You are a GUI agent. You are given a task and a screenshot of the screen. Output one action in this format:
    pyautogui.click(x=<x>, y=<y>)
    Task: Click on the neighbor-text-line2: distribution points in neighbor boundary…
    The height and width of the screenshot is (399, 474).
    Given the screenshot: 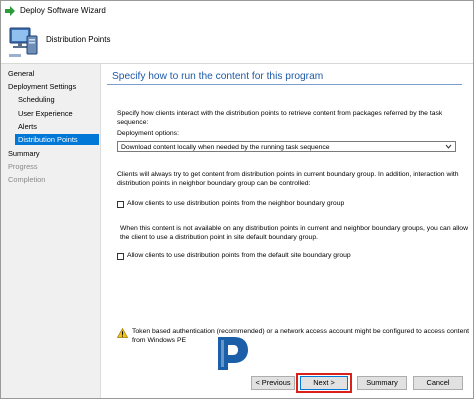 What is the action you would take?
    pyautogui.click(x=214, y=183)
    